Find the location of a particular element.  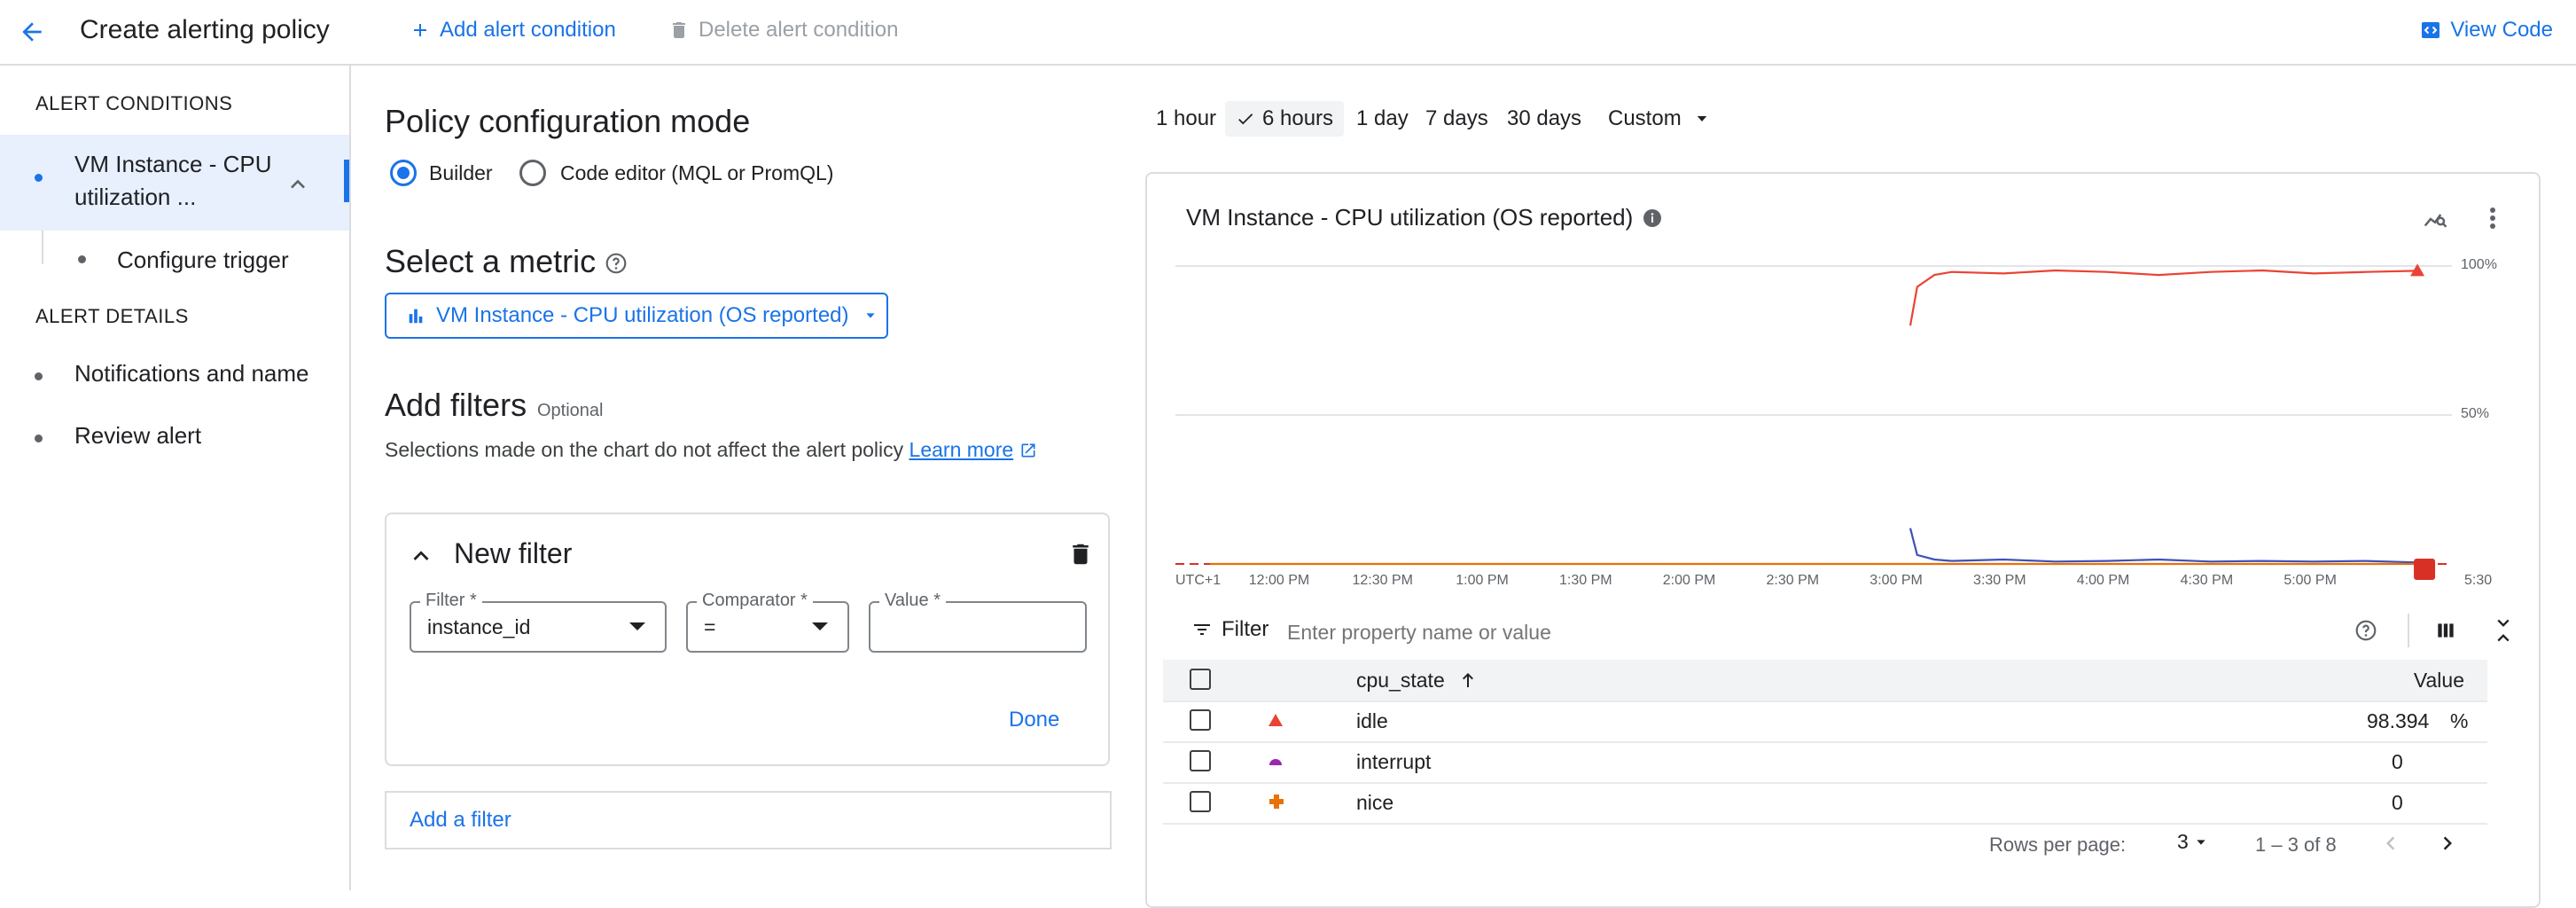

top-bar is located at coordinates (1288, 33).